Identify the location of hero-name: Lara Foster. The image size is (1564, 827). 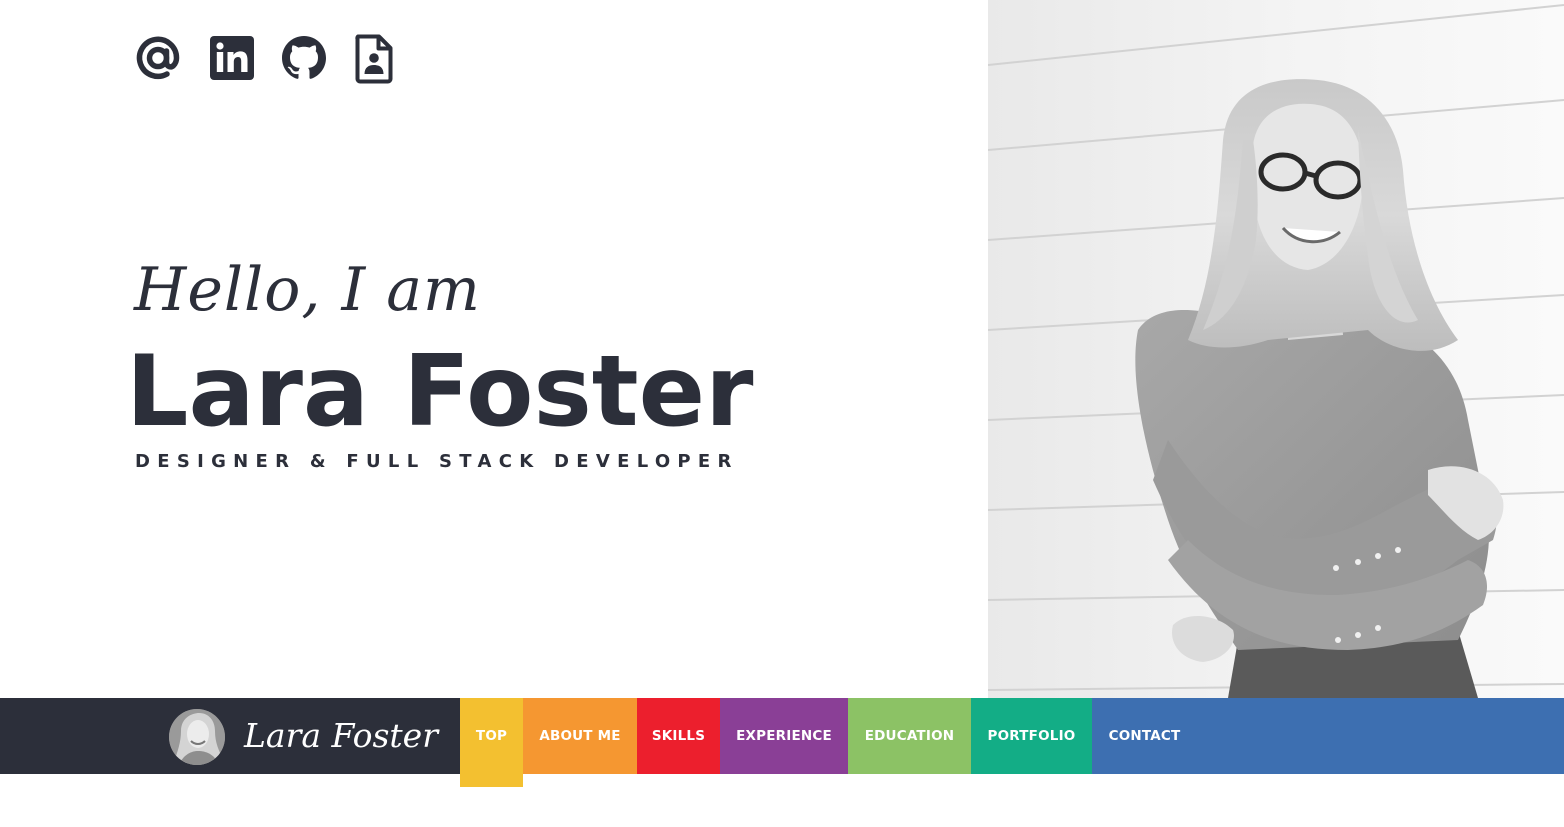
(440, 392).